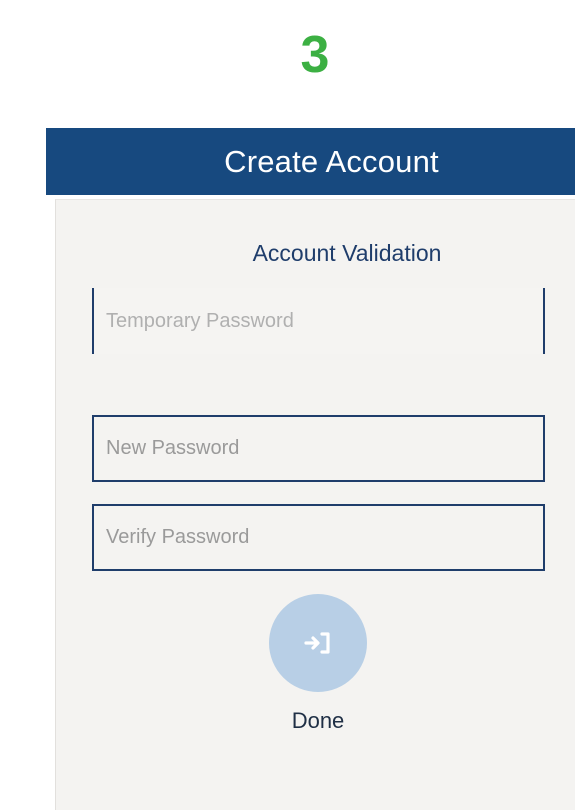  I want to click on section-title: Account Validation, so click(347, 253).